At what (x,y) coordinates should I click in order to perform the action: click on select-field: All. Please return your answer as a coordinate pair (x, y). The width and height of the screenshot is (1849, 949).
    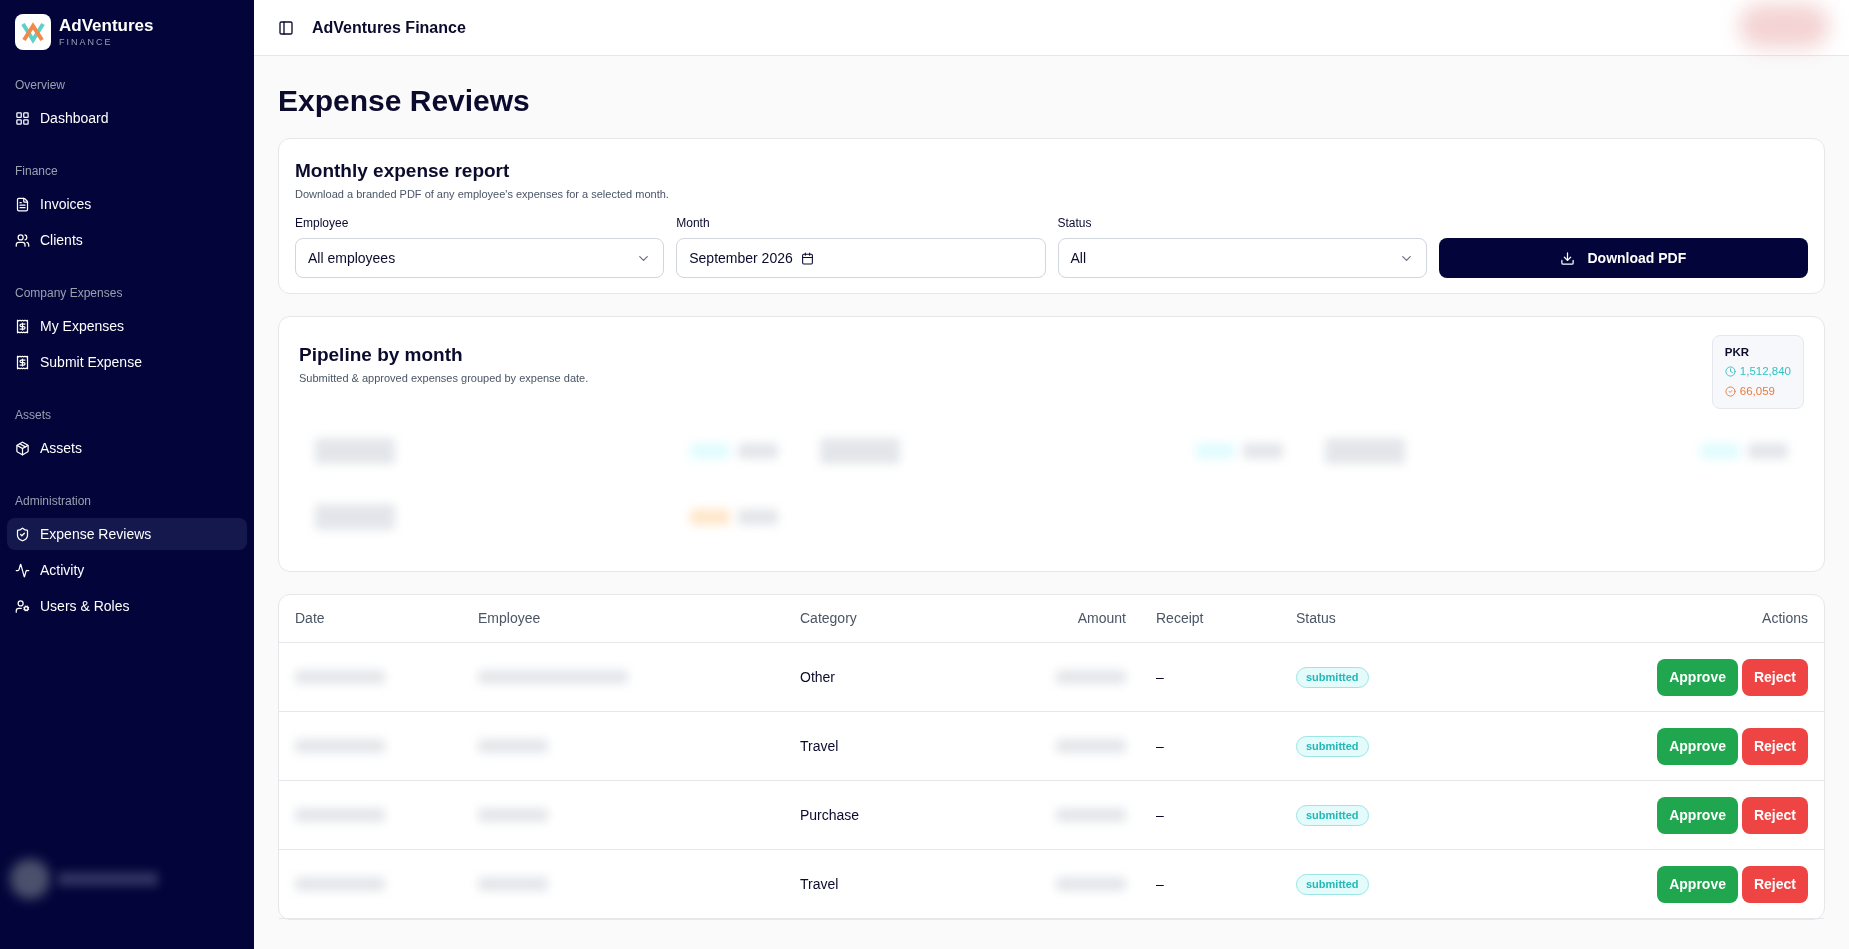
    Looking at the image, I should click on (1242, 258).